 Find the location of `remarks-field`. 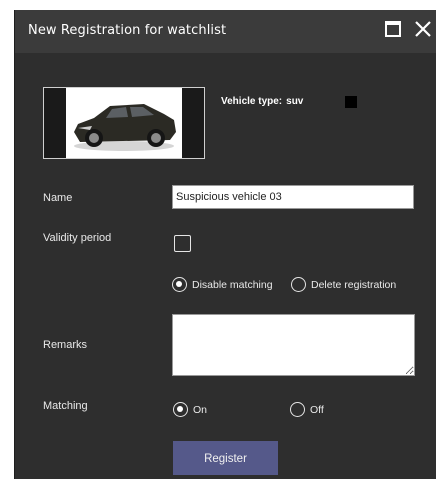

remarks-field is located at coordinates (293, 345).